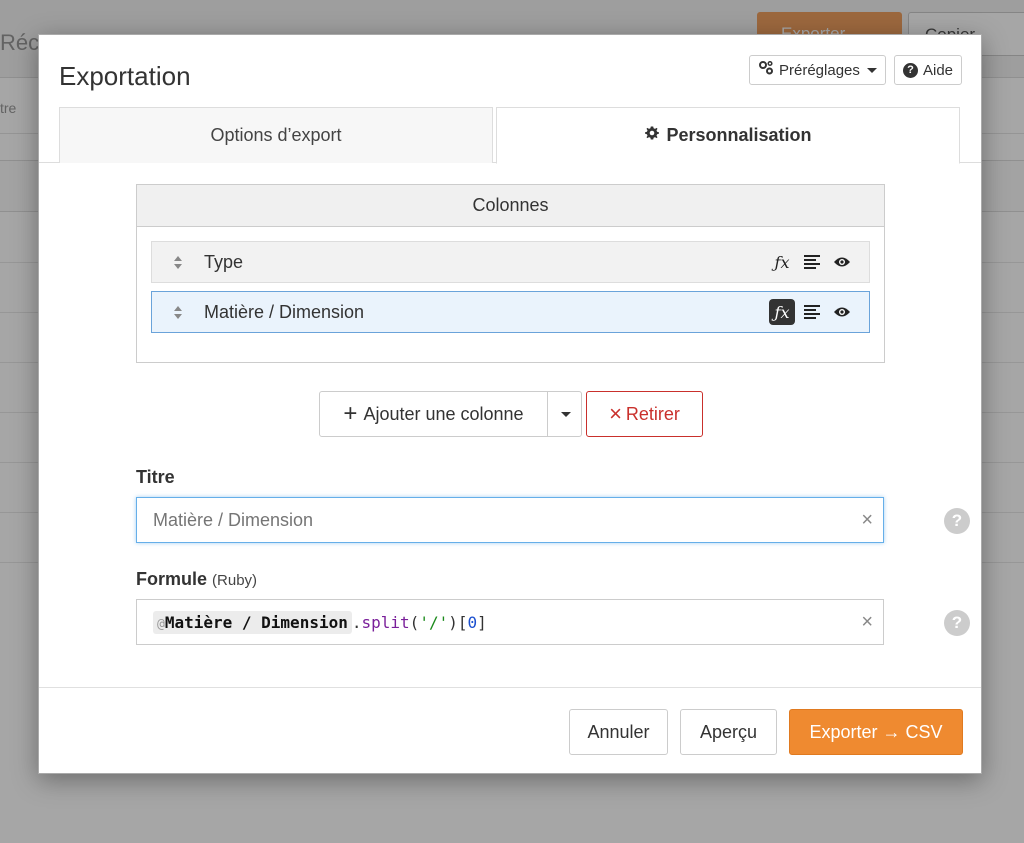  What do you see at coordinates (652, 413) in the screenshot?
I see `remove-label: Retirer` at bounding box center [652, 413].